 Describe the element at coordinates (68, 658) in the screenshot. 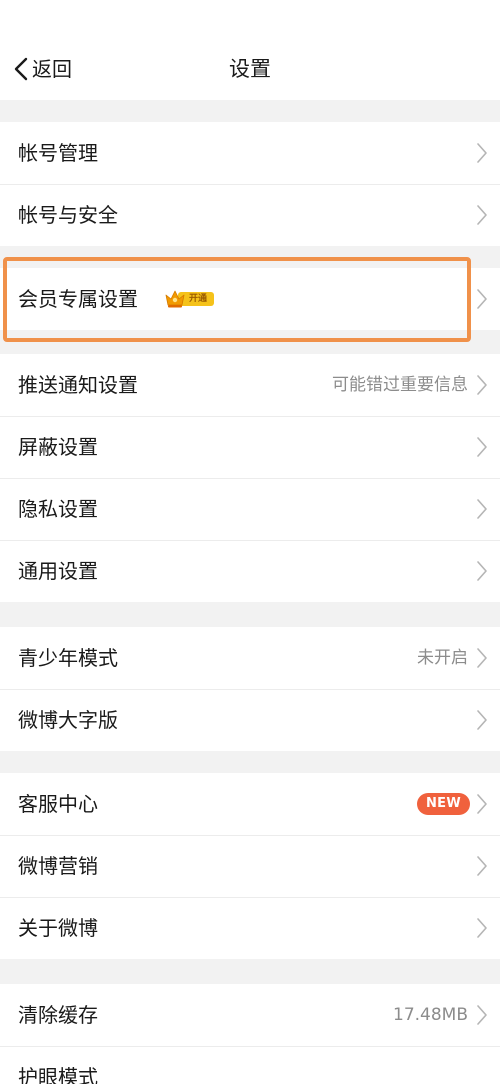

I see `row-label: 青少年模式` at that location.